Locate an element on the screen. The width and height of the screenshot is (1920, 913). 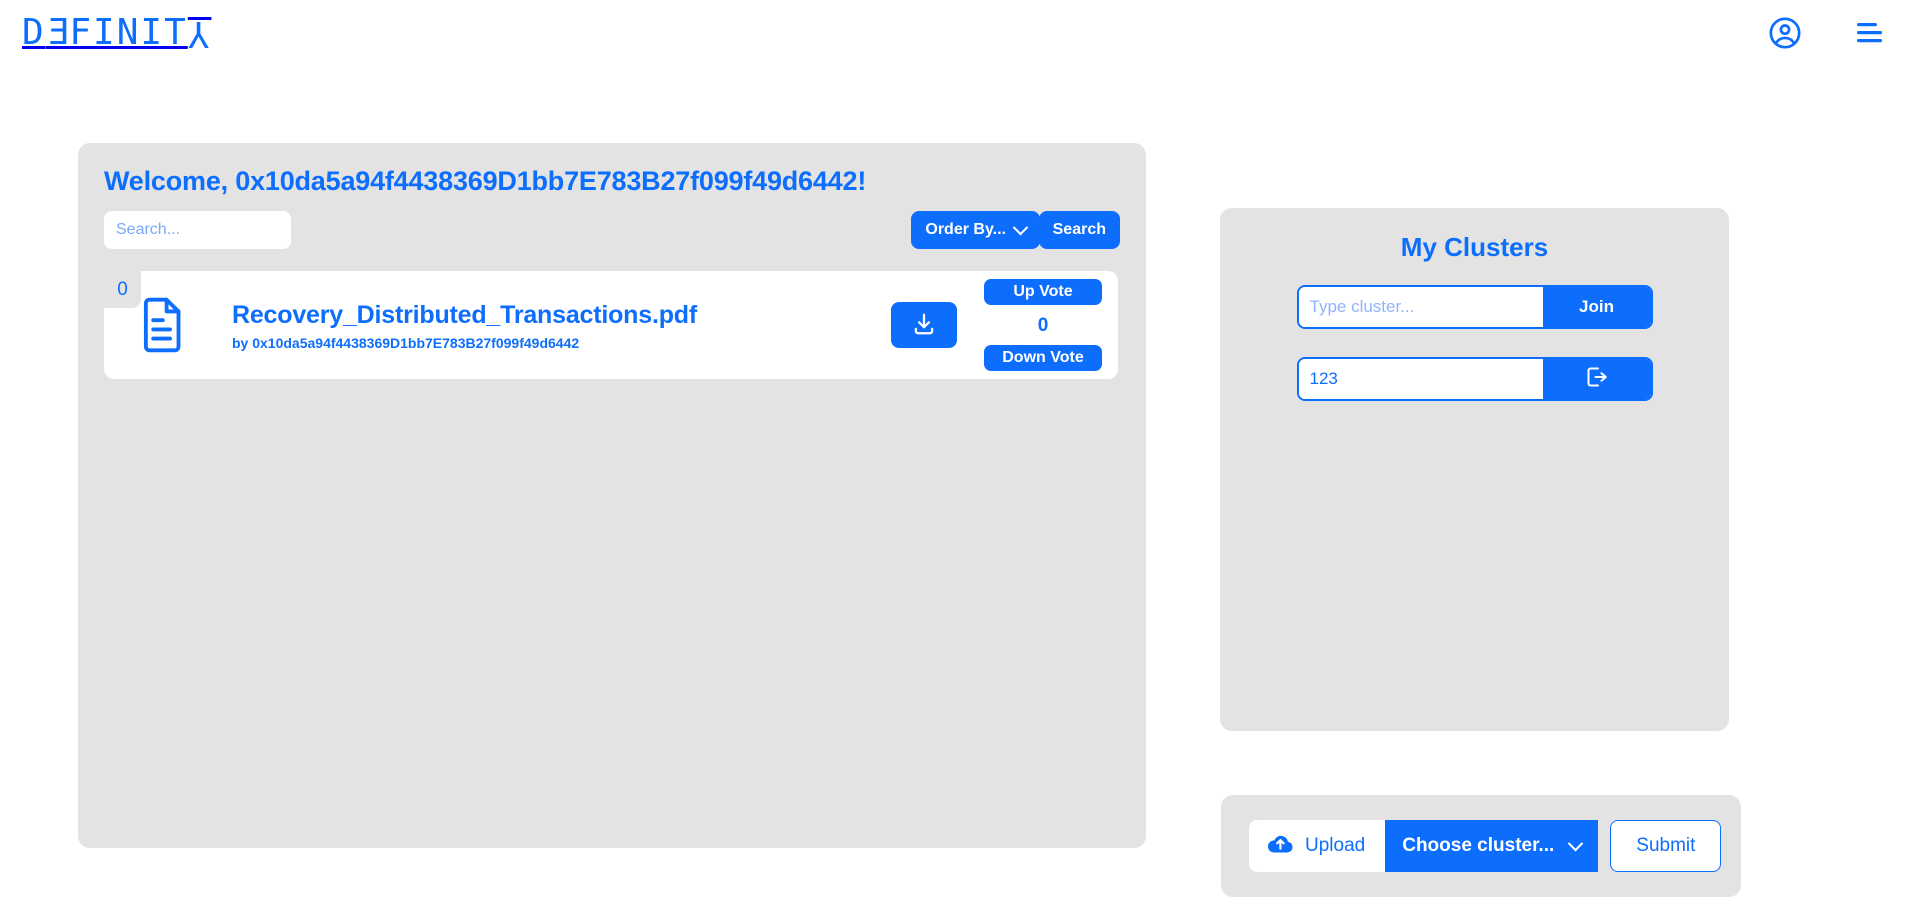
leave-cluster-icon is located at coordinates (1597, 379).